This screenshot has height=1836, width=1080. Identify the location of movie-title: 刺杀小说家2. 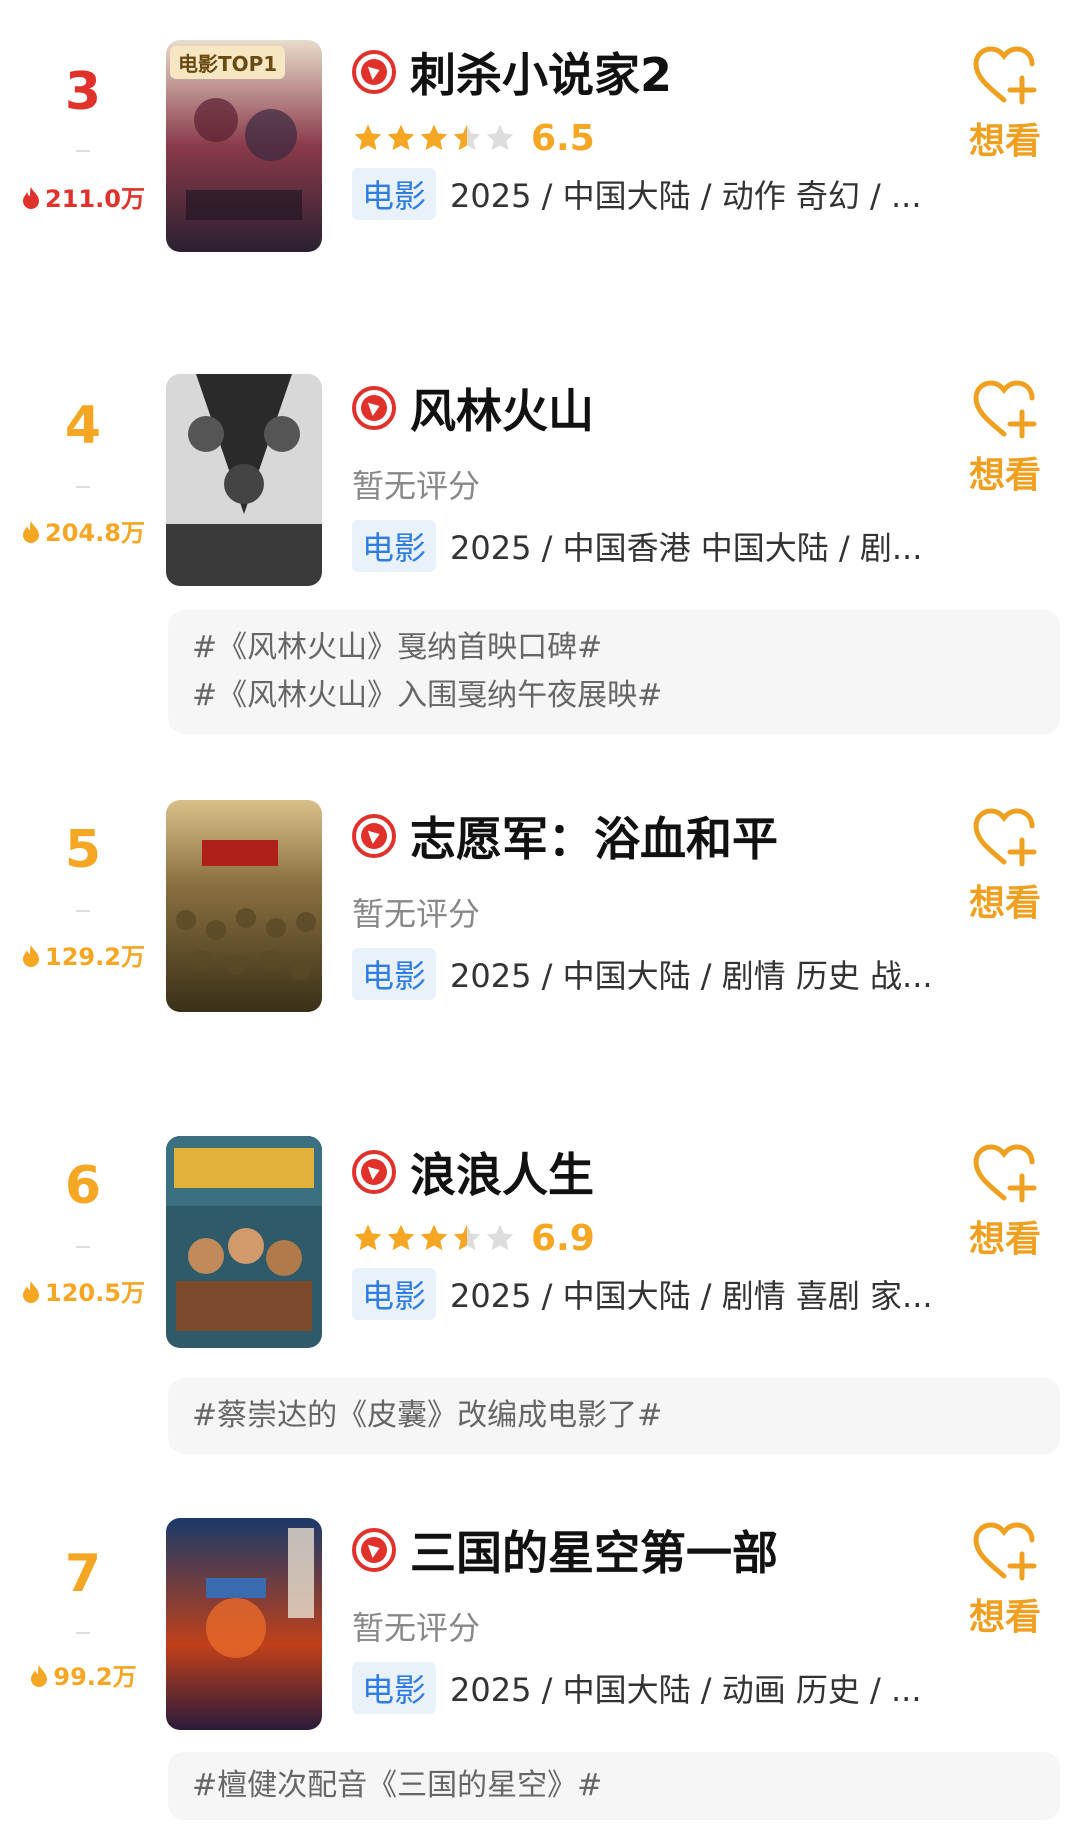
(541, 72).